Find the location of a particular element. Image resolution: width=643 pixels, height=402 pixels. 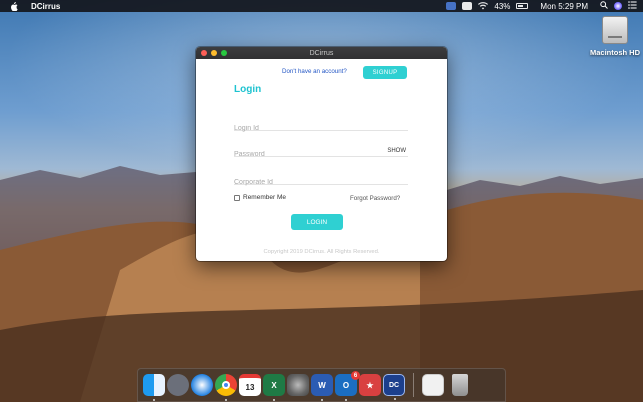

outlook-letter: O is located at coordinates (346, 385).